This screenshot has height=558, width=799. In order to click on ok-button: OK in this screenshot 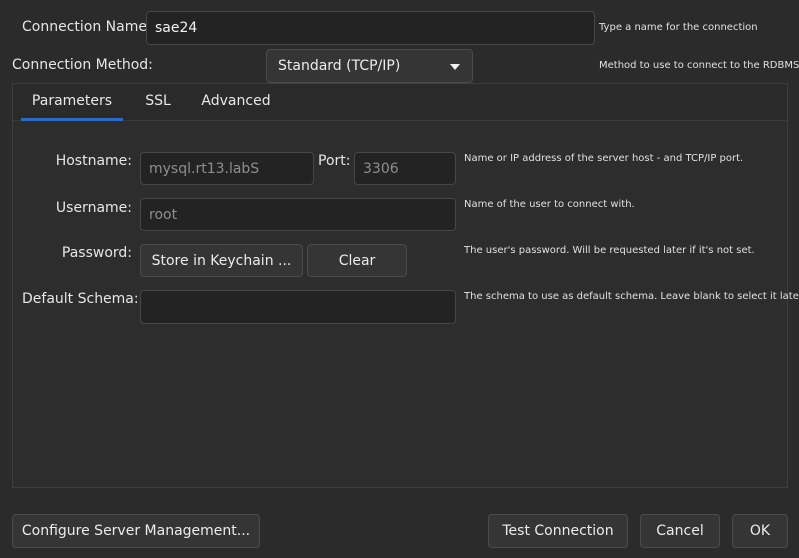, I will do `click(760, 531)`.